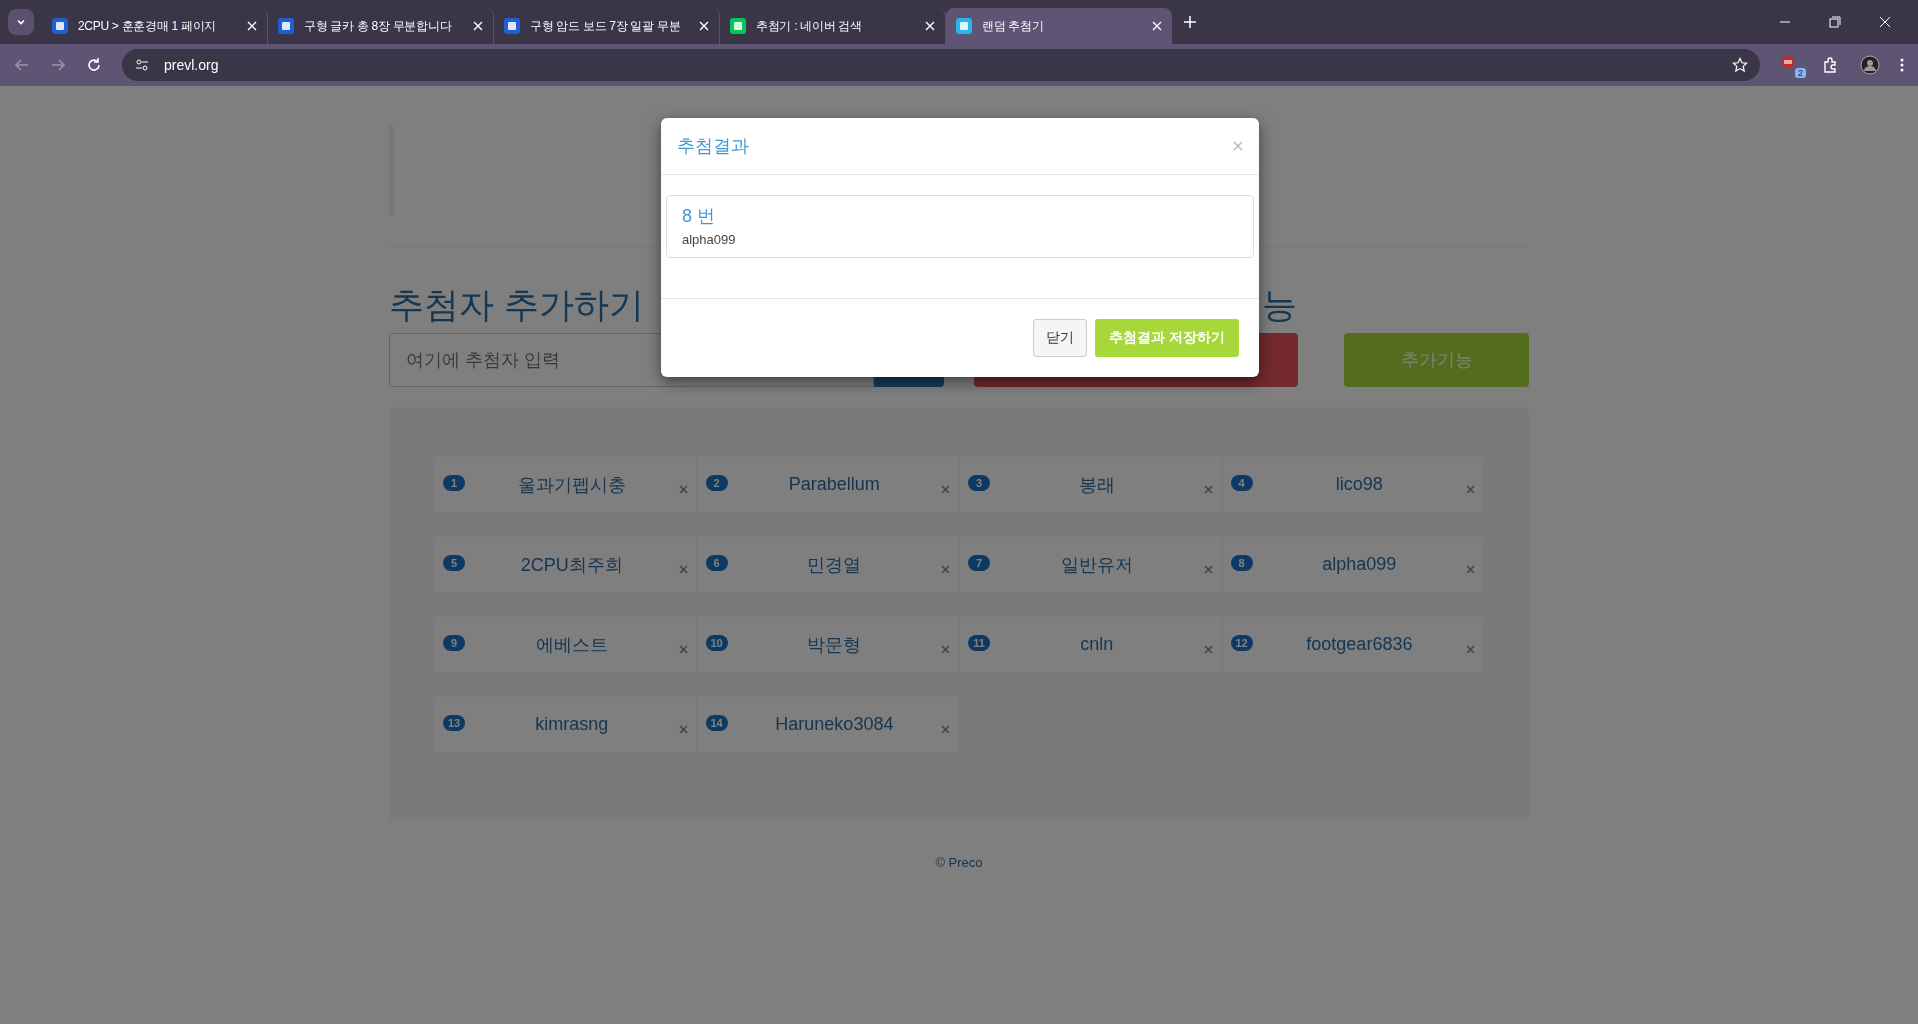  What do you see at coordinates (572, 724) in the screenshot?
I see `entry-name: kimrasng` at bounding box center [572, 724].